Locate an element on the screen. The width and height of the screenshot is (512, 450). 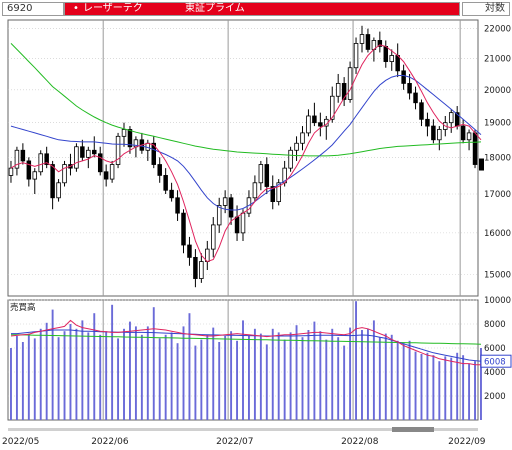
x-tick-label: 2022/07 is located at coordinates (234, 442).